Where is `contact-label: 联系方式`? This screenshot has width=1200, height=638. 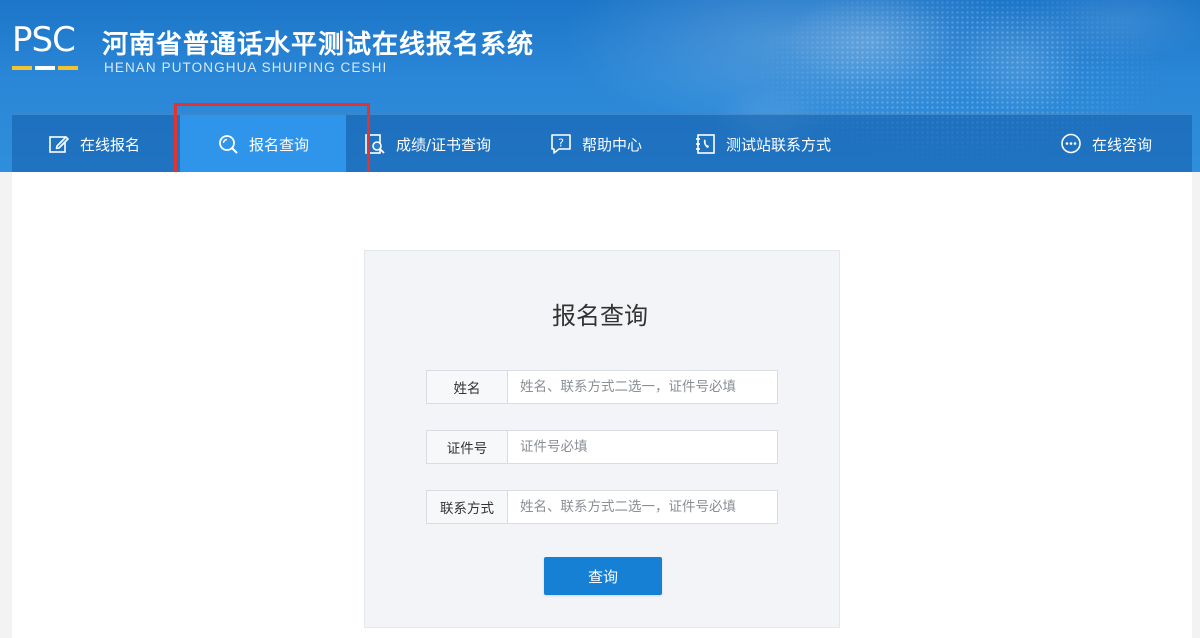
contact-label: 联系方式 is located at coordinates (467, 507).